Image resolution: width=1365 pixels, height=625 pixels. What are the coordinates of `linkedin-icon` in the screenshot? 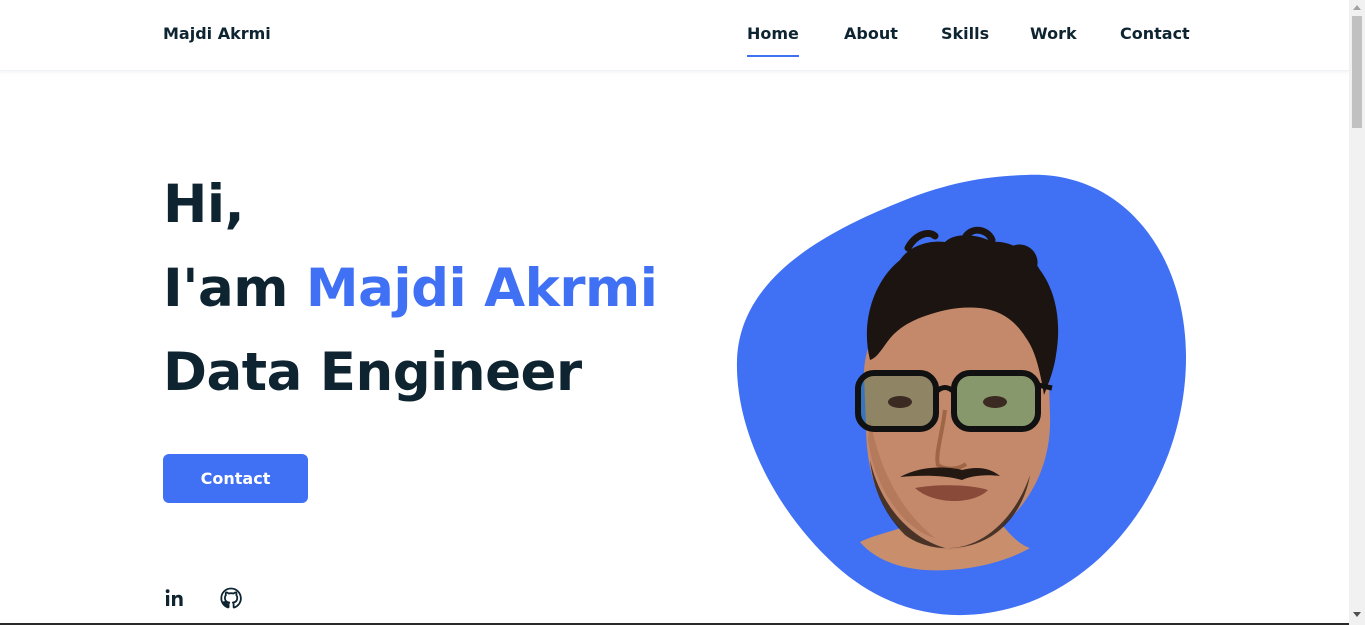 It's located at (175, 598).